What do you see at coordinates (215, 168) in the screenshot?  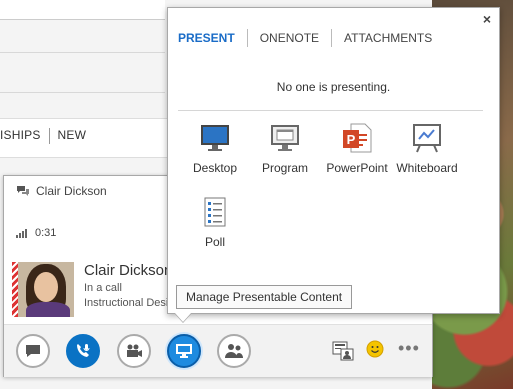 I see `option-label: Desktop` at bounding box center [215, 168].